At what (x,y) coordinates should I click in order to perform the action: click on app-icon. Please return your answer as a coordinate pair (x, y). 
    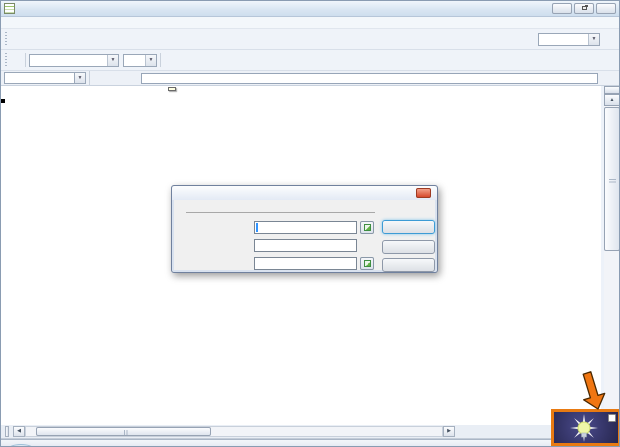
    Looking at the image, I should click on (9, 8).